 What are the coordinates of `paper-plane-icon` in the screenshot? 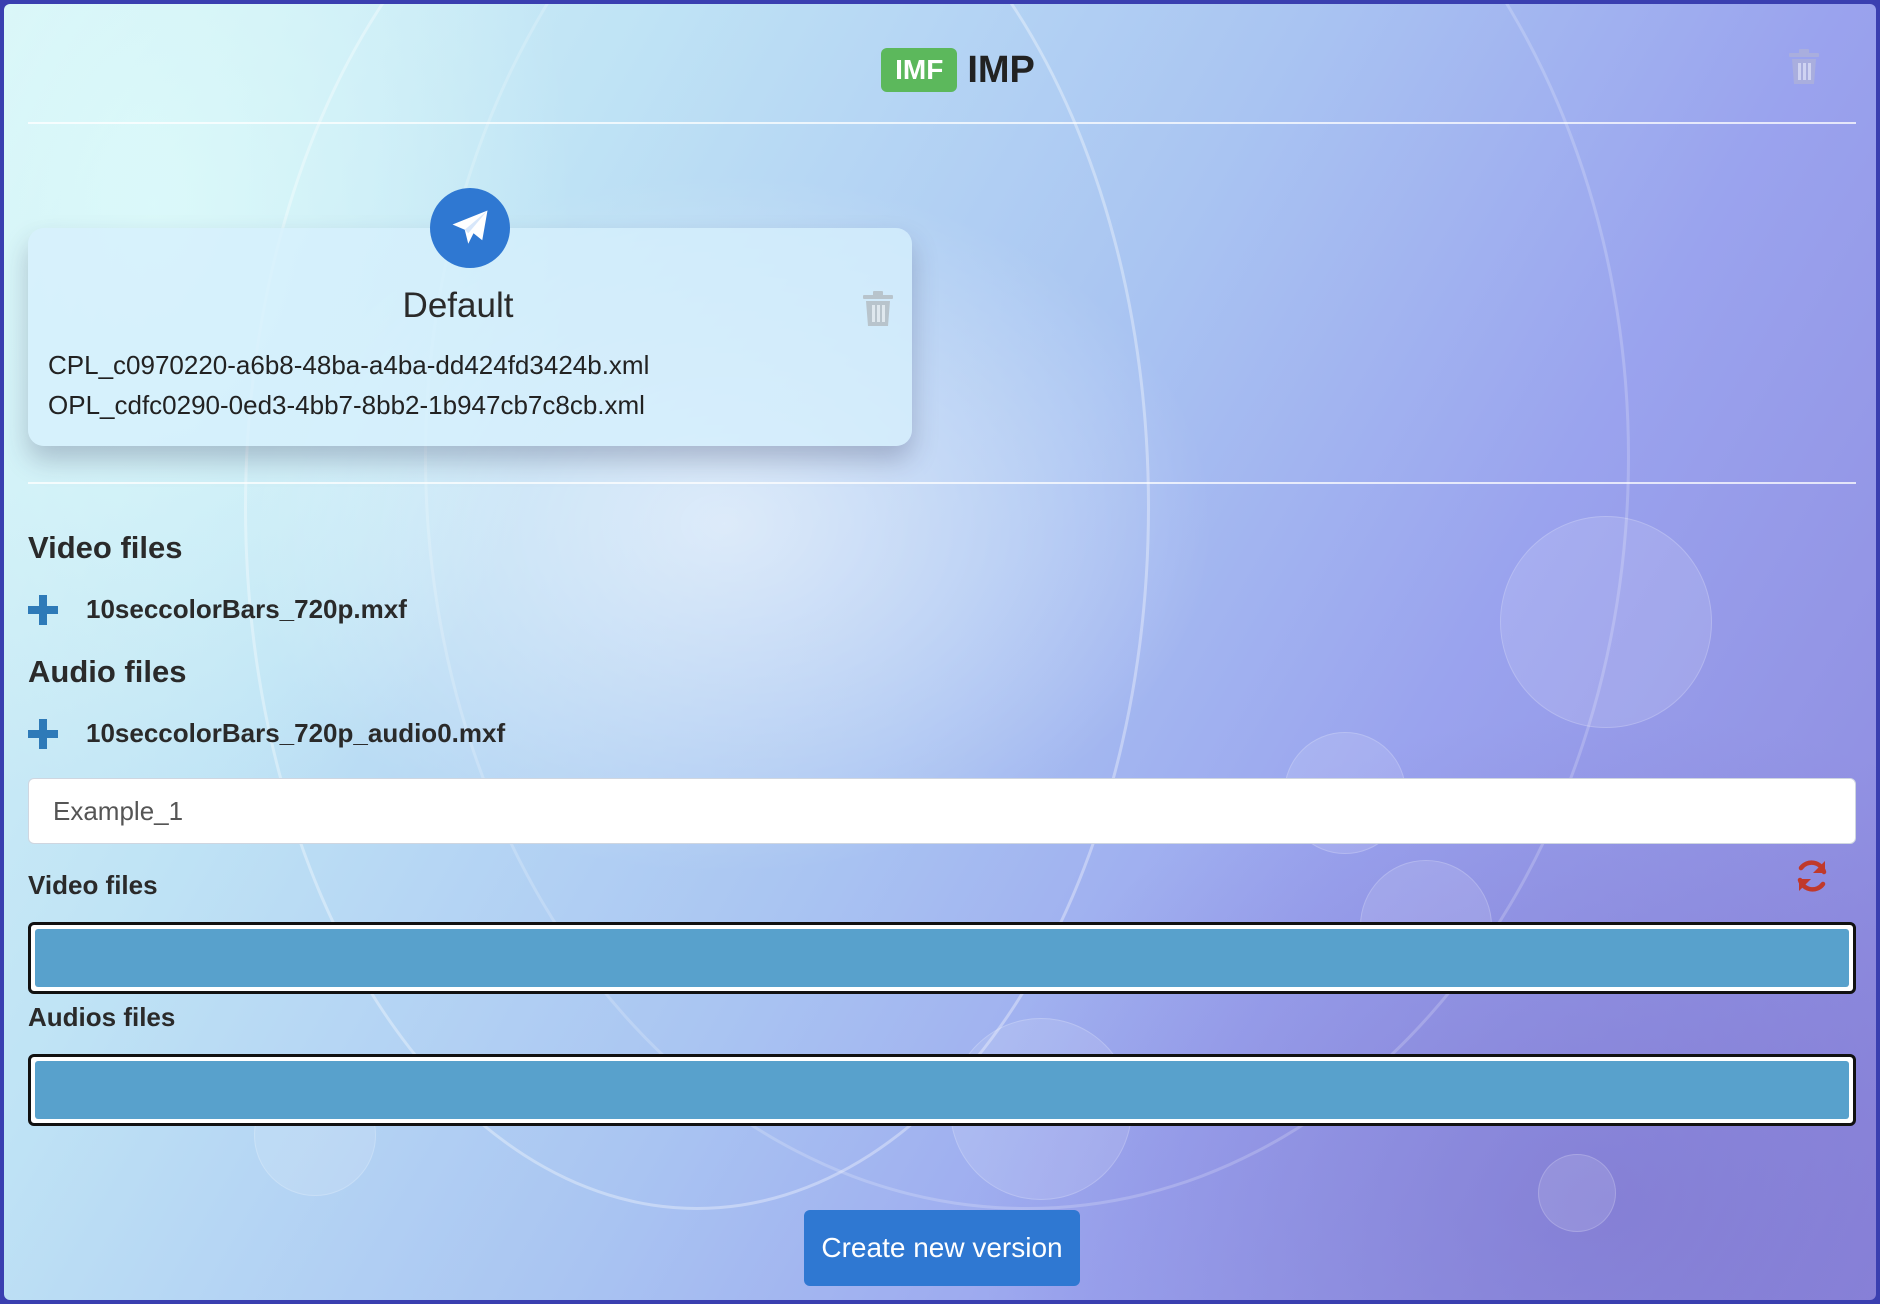 It's located at (470, 228).